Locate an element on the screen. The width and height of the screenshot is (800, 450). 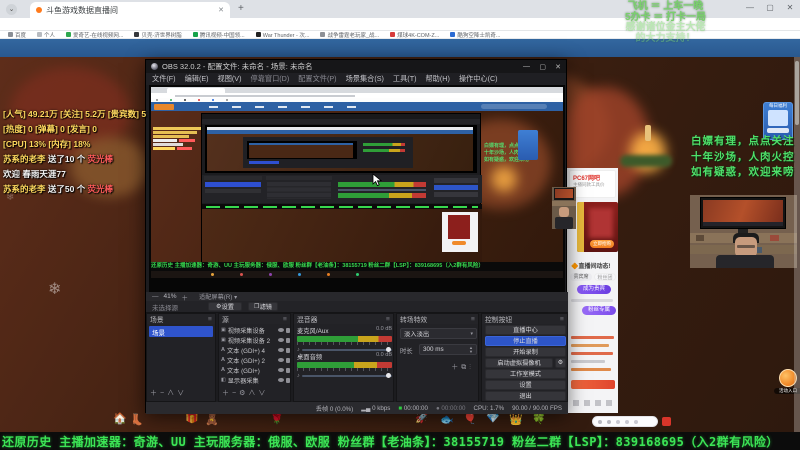
speaker-icon: ♪ is located at coordinates (298, 376).